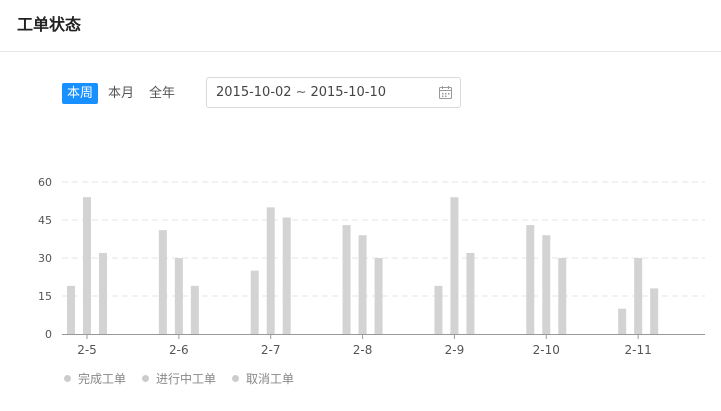 The height and width of the screenshot is (411, 721). I want to click on tab-this-week: 本周, so click(80, 93).